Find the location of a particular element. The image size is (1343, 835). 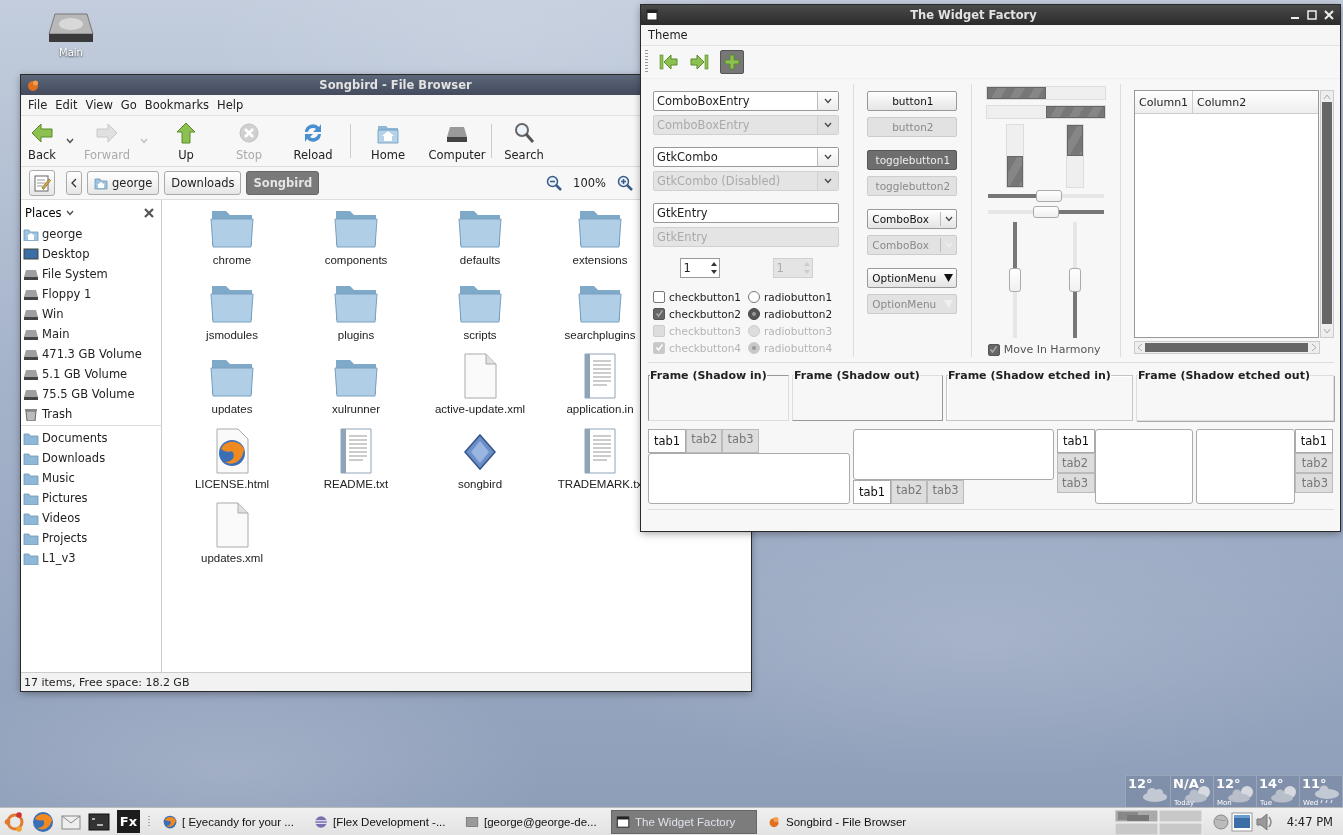

sidebar-item: File System is located at coordinates (91, 274).